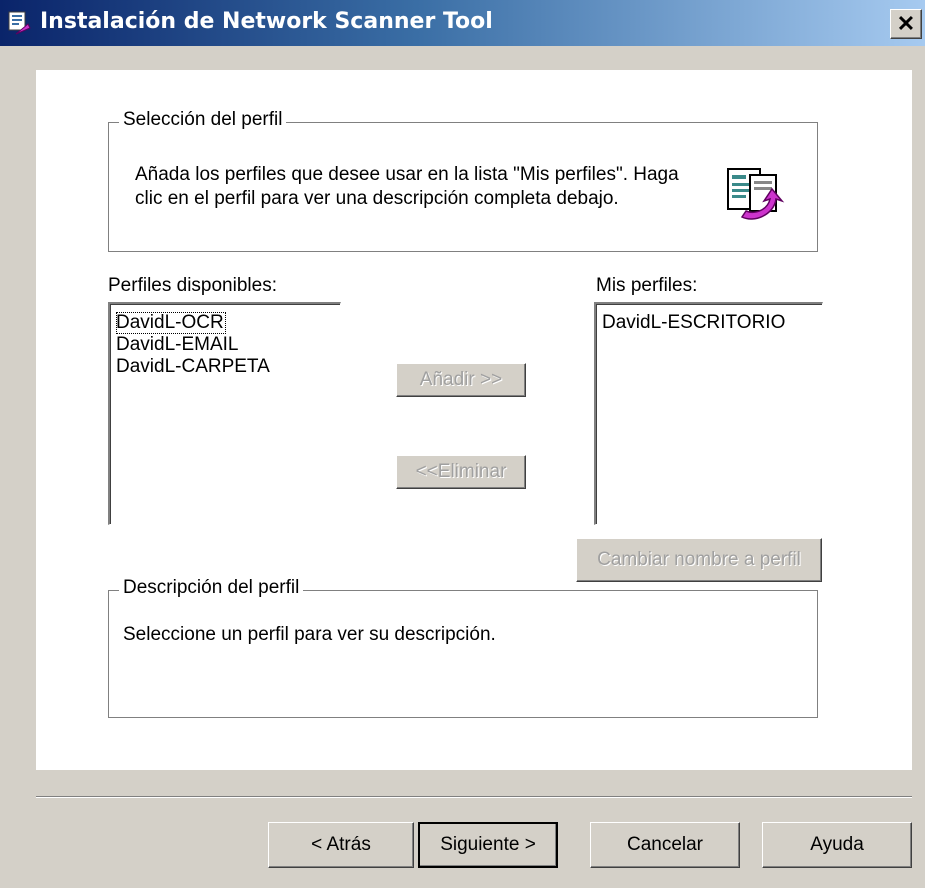 Image resolution: width=925 pixels, height=888 pixels. I want to click on help-button: Ayuda, so click(837, 845).